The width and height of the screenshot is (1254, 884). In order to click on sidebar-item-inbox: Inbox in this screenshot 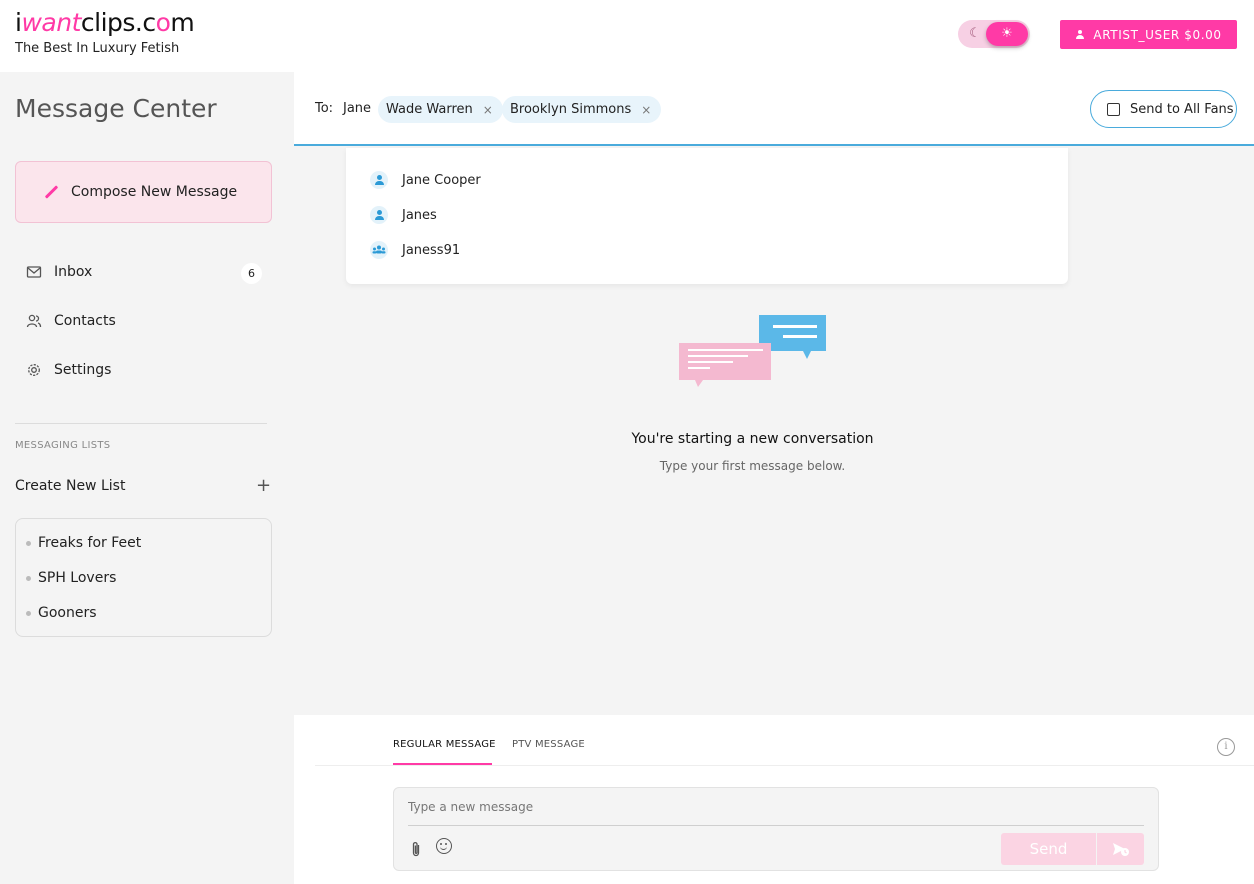, I will do `click(59, 272)`.